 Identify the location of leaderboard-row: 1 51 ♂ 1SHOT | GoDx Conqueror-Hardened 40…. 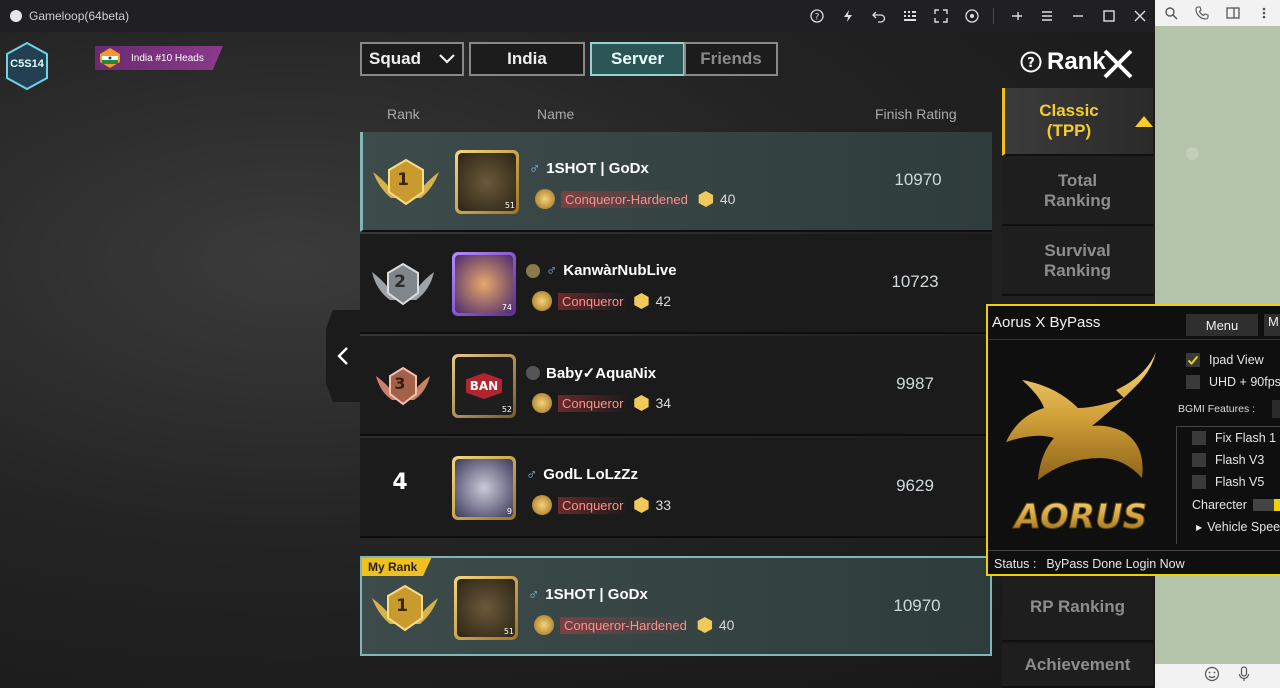
(676, 182).